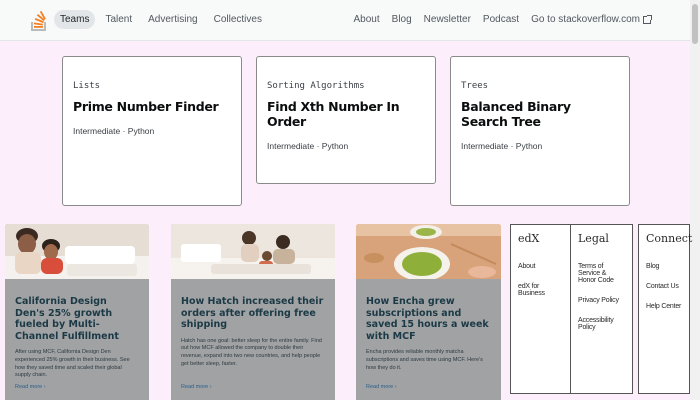 This screenshot has width=700, height=400. What do you see at coordinates (585, 19) in the screenshot?
I see `nav-go-to-stackoverflow-label: Go to stackoverflow.com` at bounding box center [585, 19].